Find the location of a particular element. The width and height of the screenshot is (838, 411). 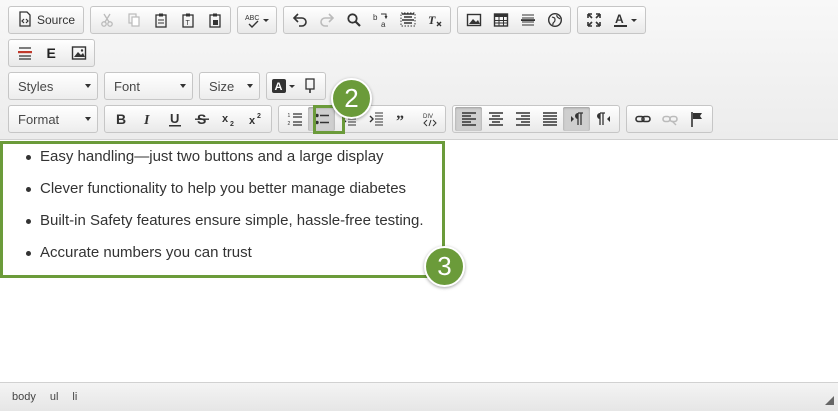

italic-icon: I is located at coordinates (146, 120).